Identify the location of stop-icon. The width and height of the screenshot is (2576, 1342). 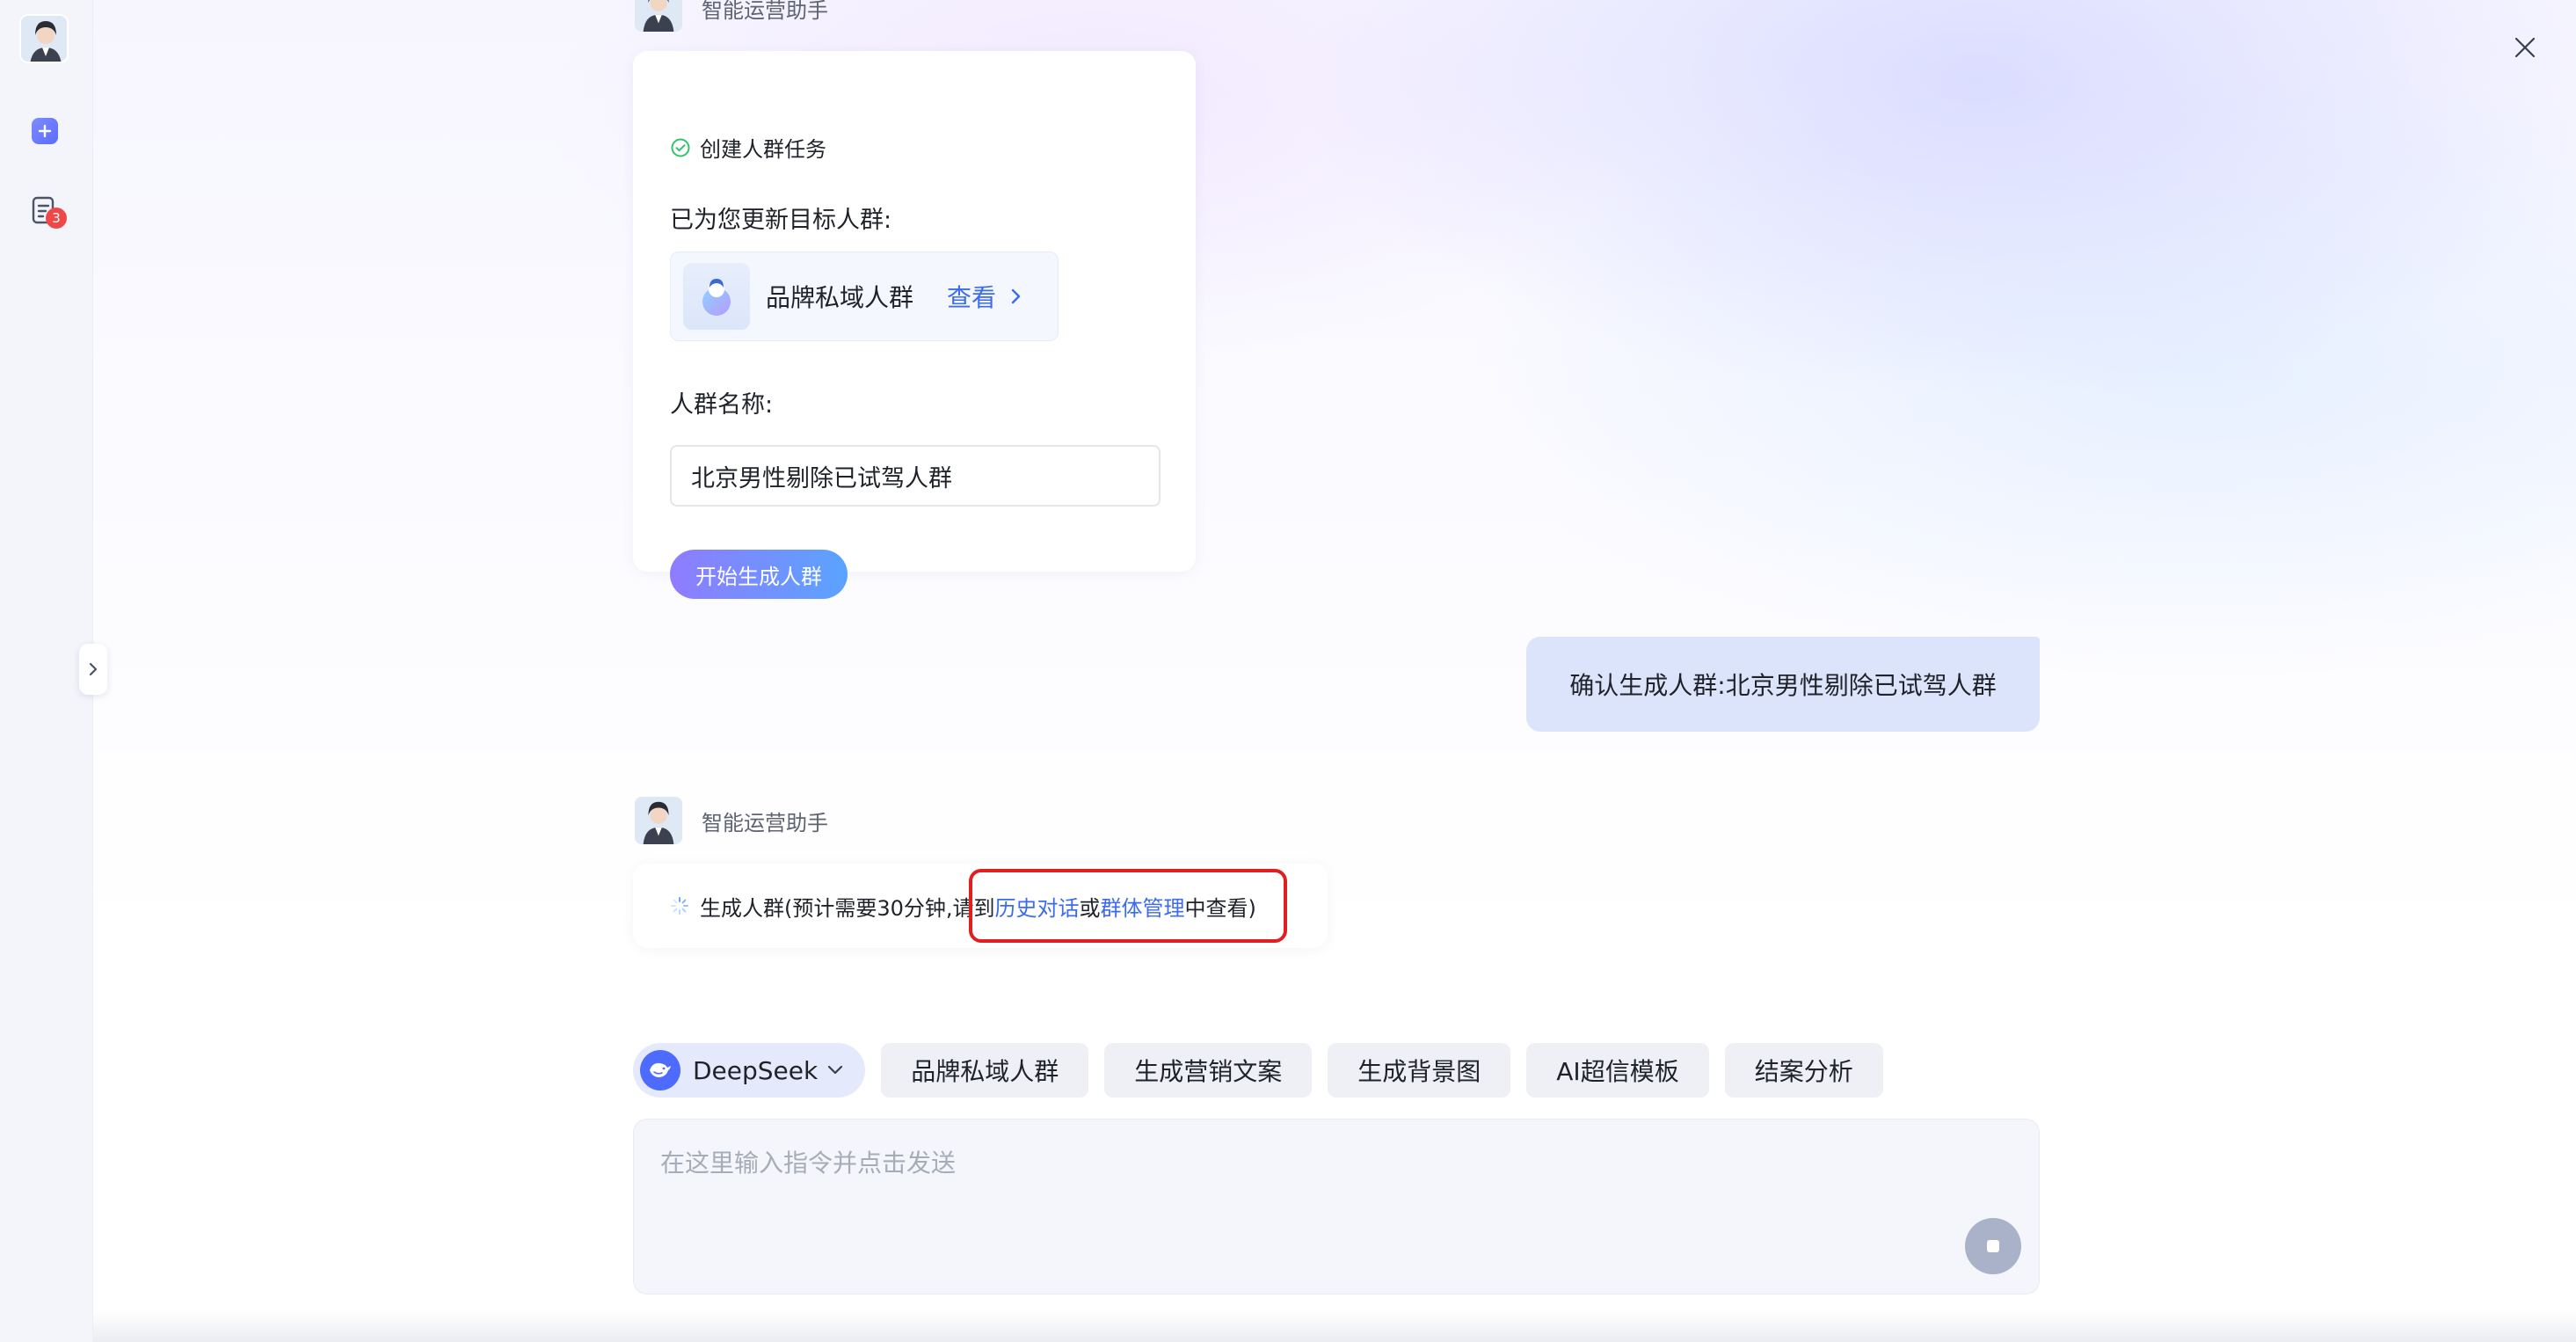
(1993, 1246).